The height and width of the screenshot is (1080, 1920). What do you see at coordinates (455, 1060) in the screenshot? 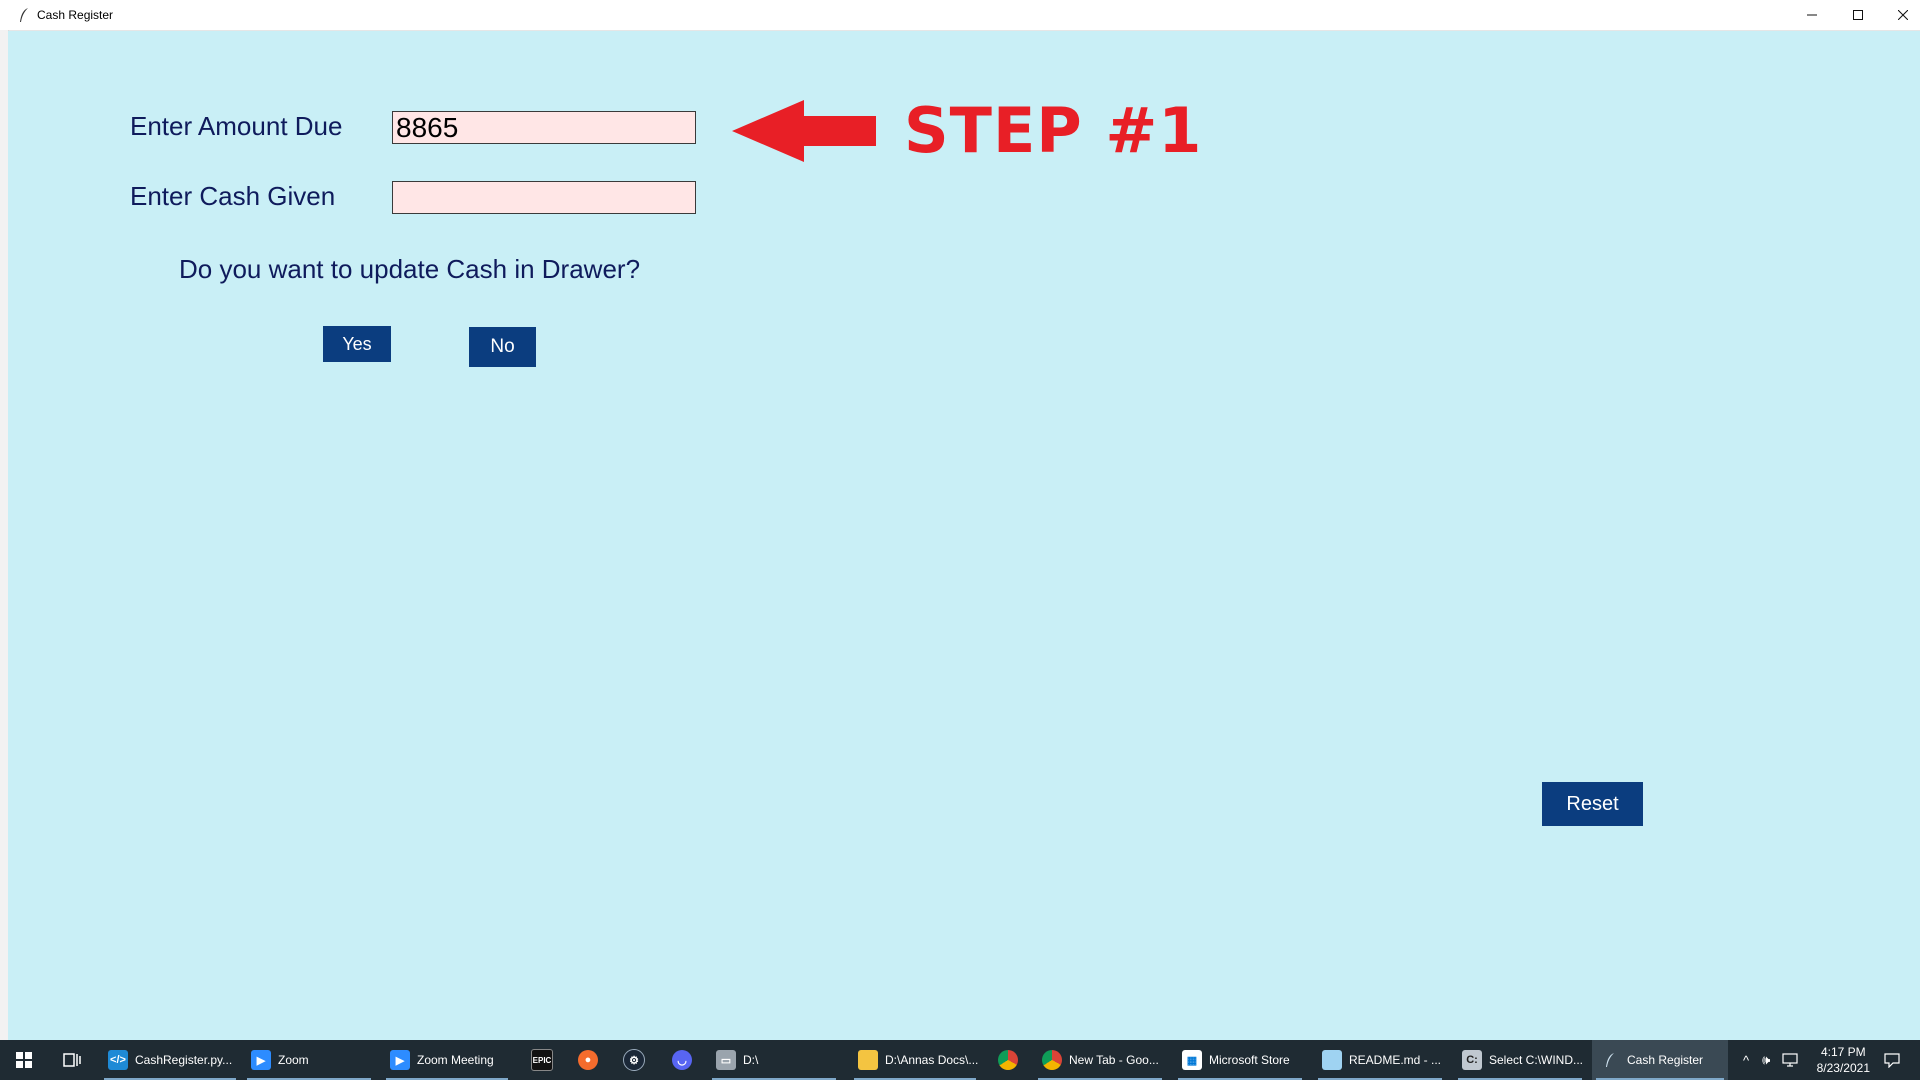
I see `taskbar-item-label: Zoom Meeting` at bounding box center [455, 1060].